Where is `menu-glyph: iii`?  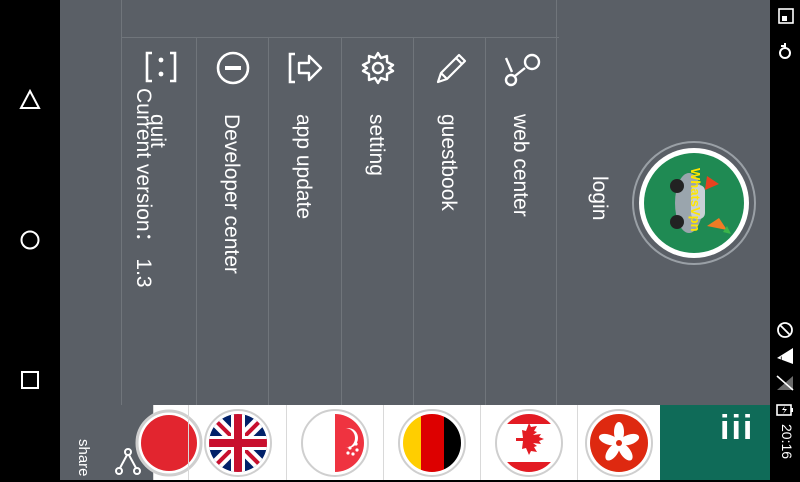 menu-glyph: iii is located at coordinates (737, 428).